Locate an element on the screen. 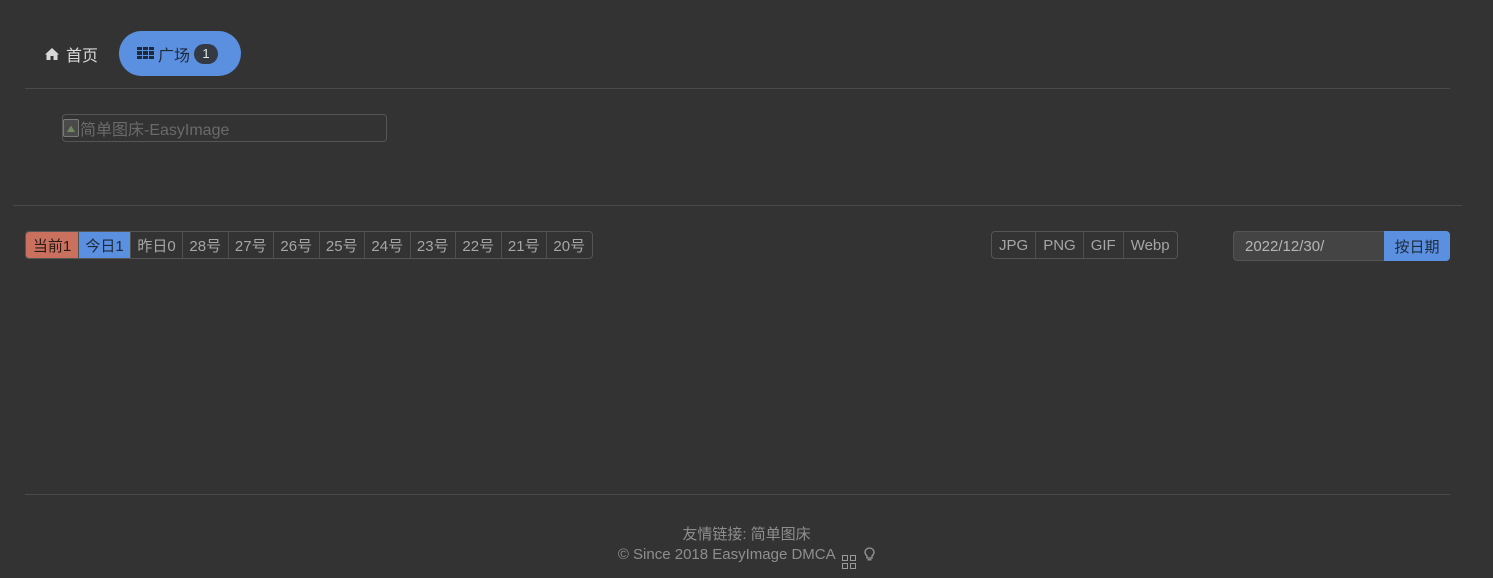 This screenshot has height=578, width=1493. copyright-text: © Since 2018 EasyImage DMCA is located at coordinates (726, 554).